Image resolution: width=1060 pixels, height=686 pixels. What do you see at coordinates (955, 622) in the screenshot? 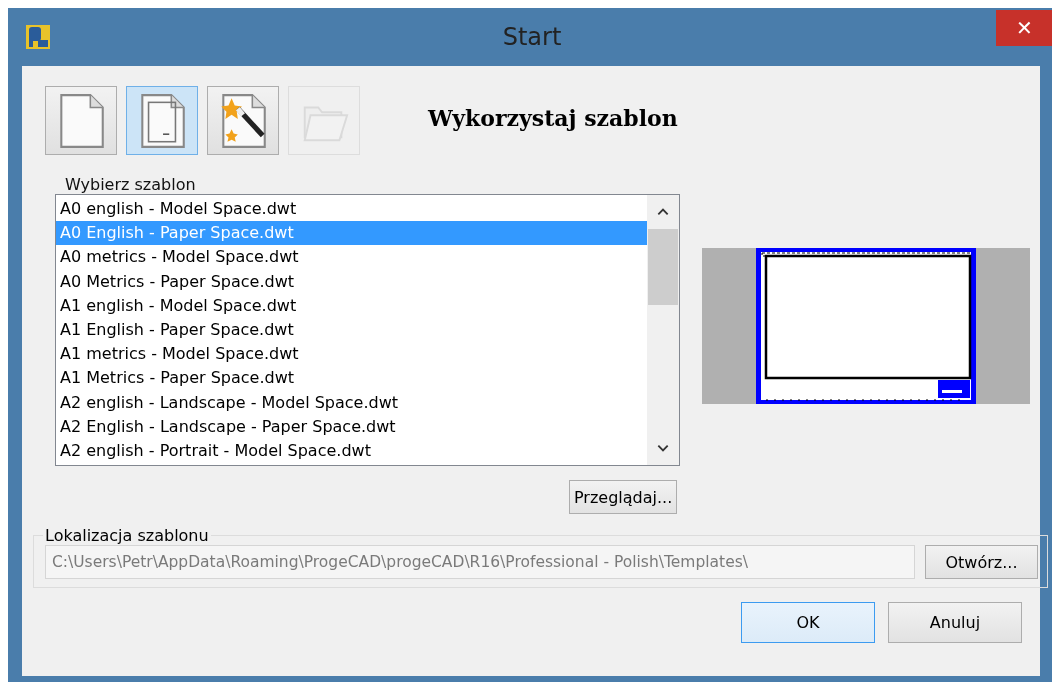
I see `cancel-button: Anuluj` at bounding box center [955, 622].